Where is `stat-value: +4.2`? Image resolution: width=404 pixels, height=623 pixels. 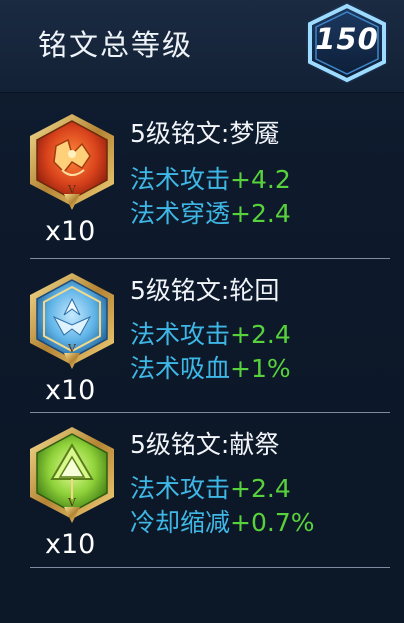
stat-value: +4.2 is located at coordinates (260, 179).